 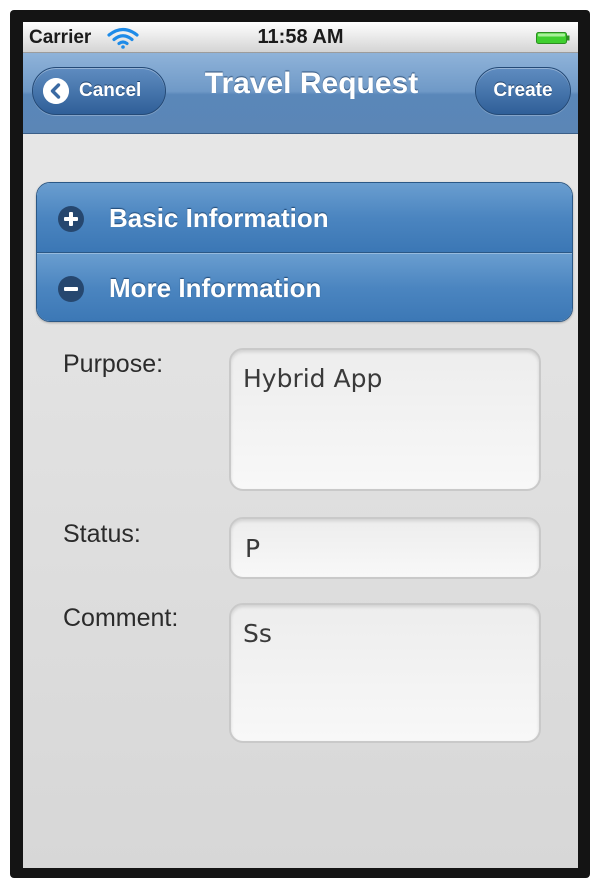 What do you see at coordinates (553, 38) in the screenshot?
I see `battery-icon` at bounding box center [553, 38].